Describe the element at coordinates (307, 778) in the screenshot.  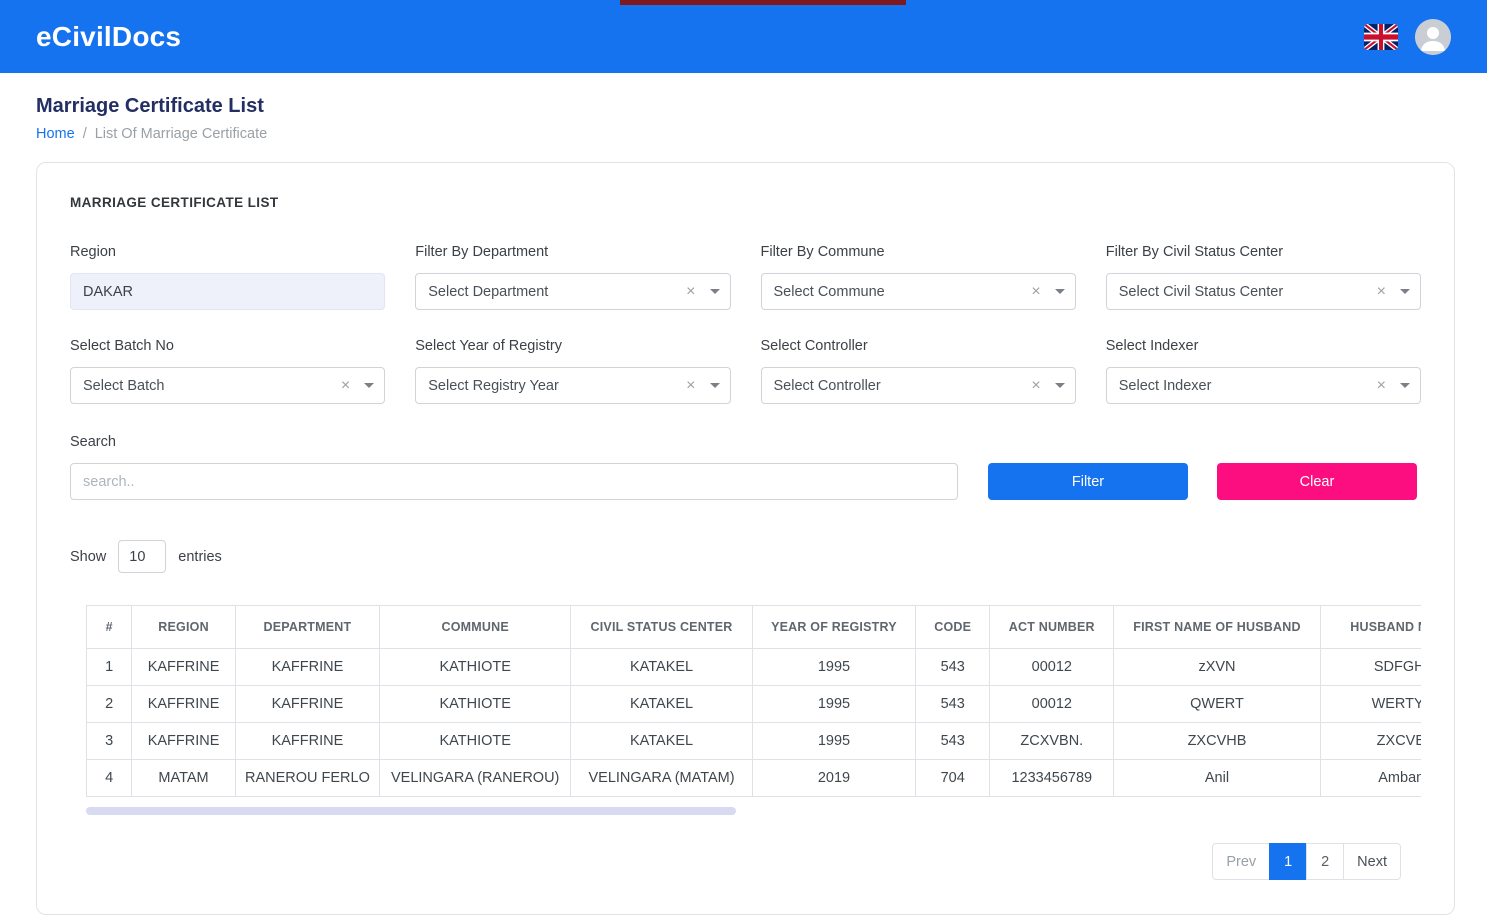
I see `table-cell: RANEROU FERLO` at that location.